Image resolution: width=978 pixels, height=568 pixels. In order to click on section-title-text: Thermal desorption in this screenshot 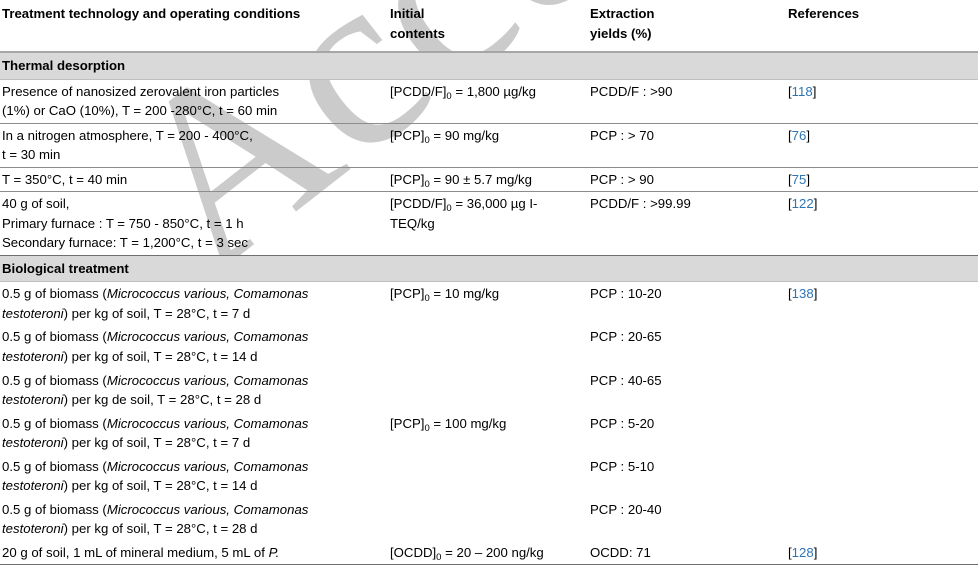, I will do `click(64, 66)`.